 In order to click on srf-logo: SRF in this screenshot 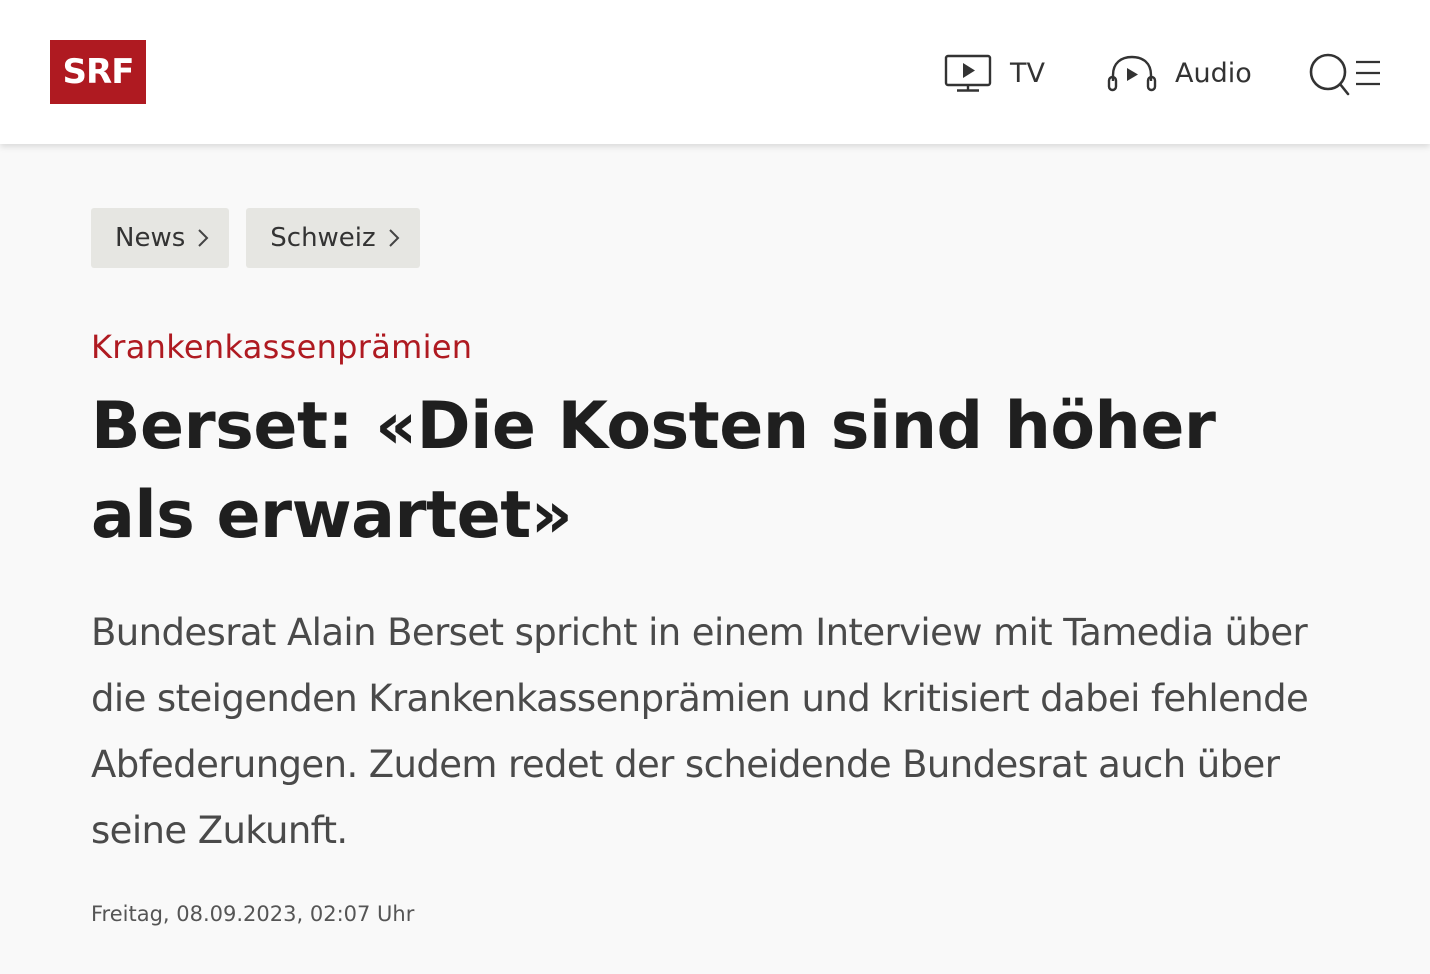, I will do `click(98, 72)`.